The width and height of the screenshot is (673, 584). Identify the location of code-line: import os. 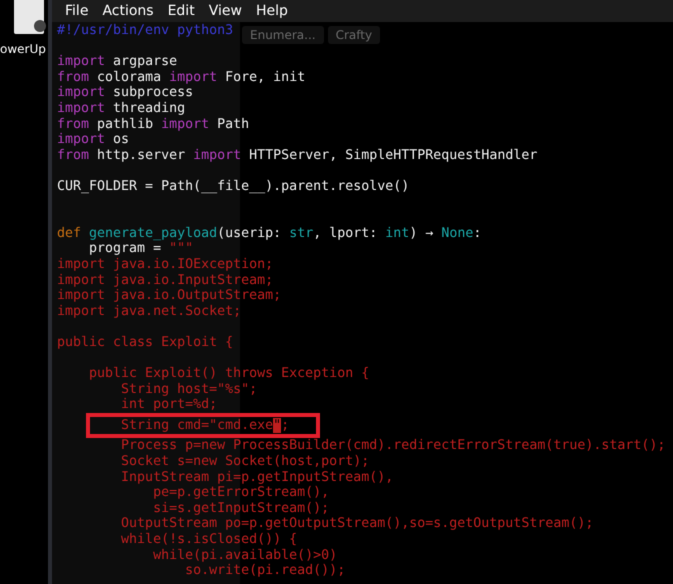
(93, 140).